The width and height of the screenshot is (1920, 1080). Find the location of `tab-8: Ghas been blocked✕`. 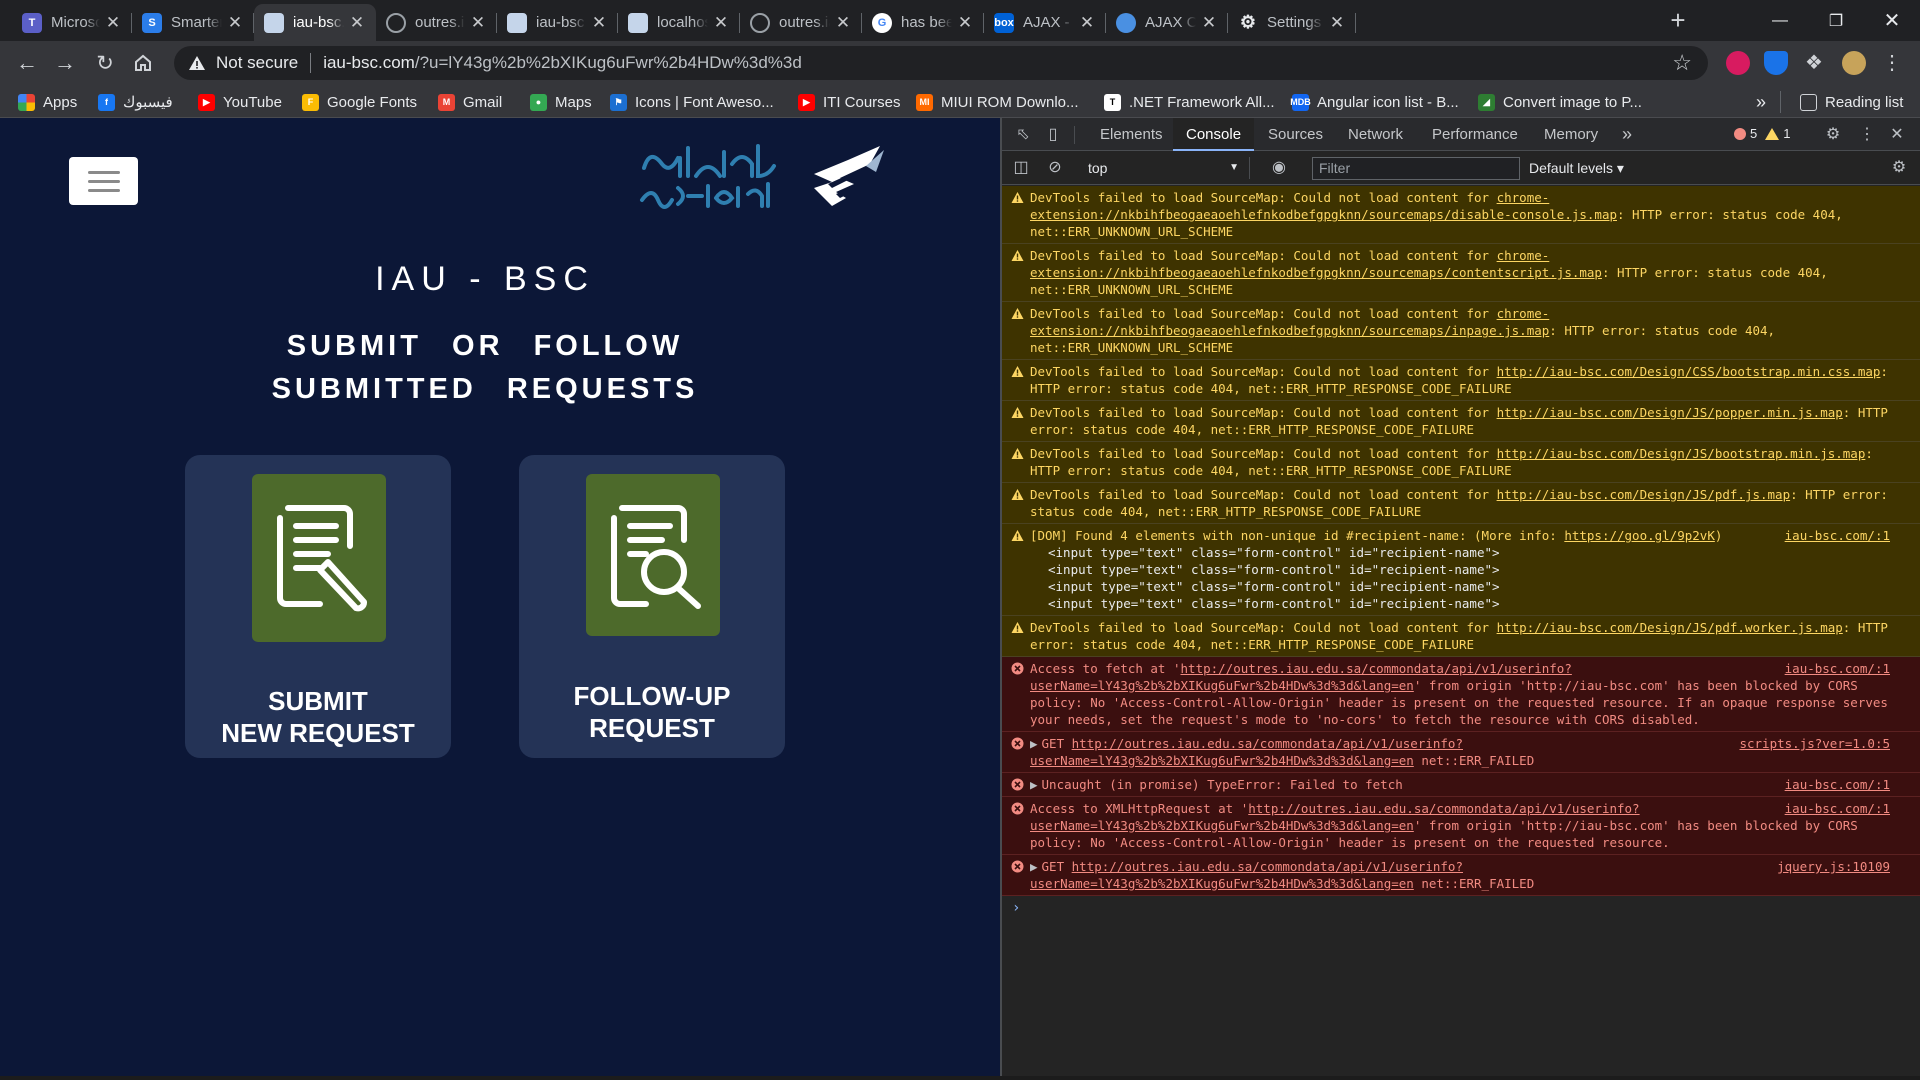

tab-8: Ghas been blocked✕ is located at coordinates (923, 22).